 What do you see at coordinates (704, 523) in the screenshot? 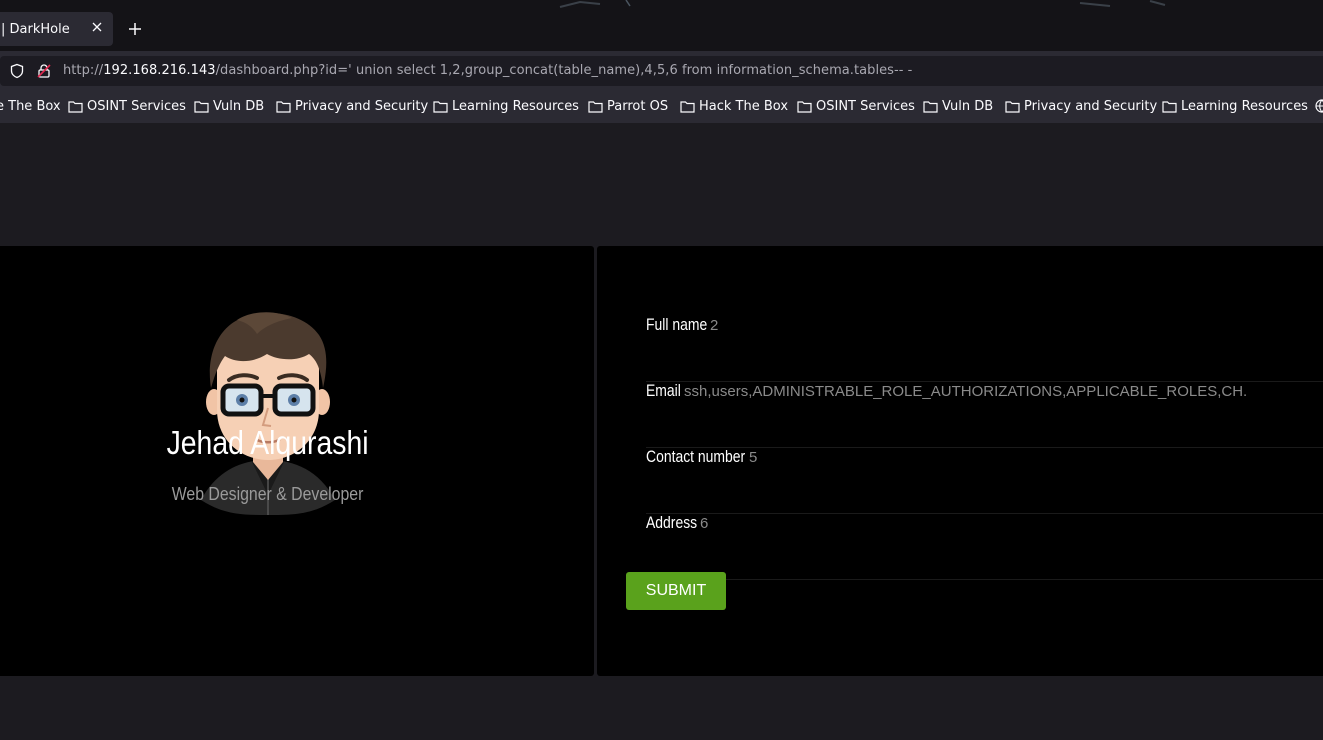
I see `address-value: 6` at bounding box center [704, 523].